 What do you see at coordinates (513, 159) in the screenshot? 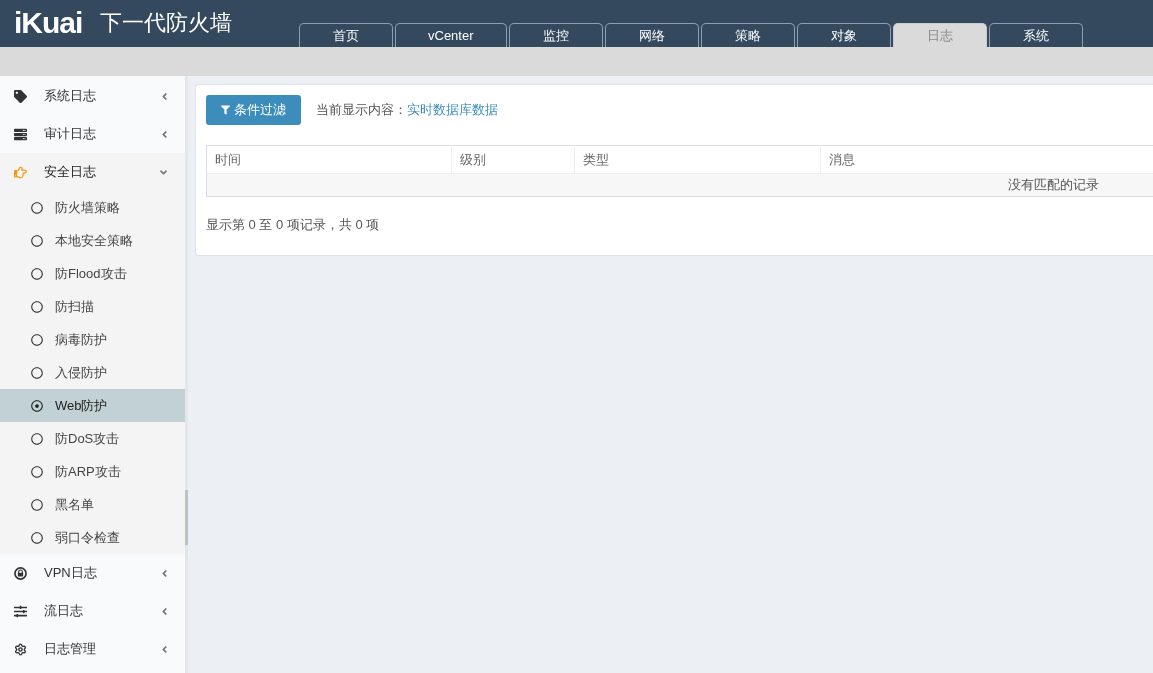
I see `column-header: 级别` at bounding box center [513, 159].